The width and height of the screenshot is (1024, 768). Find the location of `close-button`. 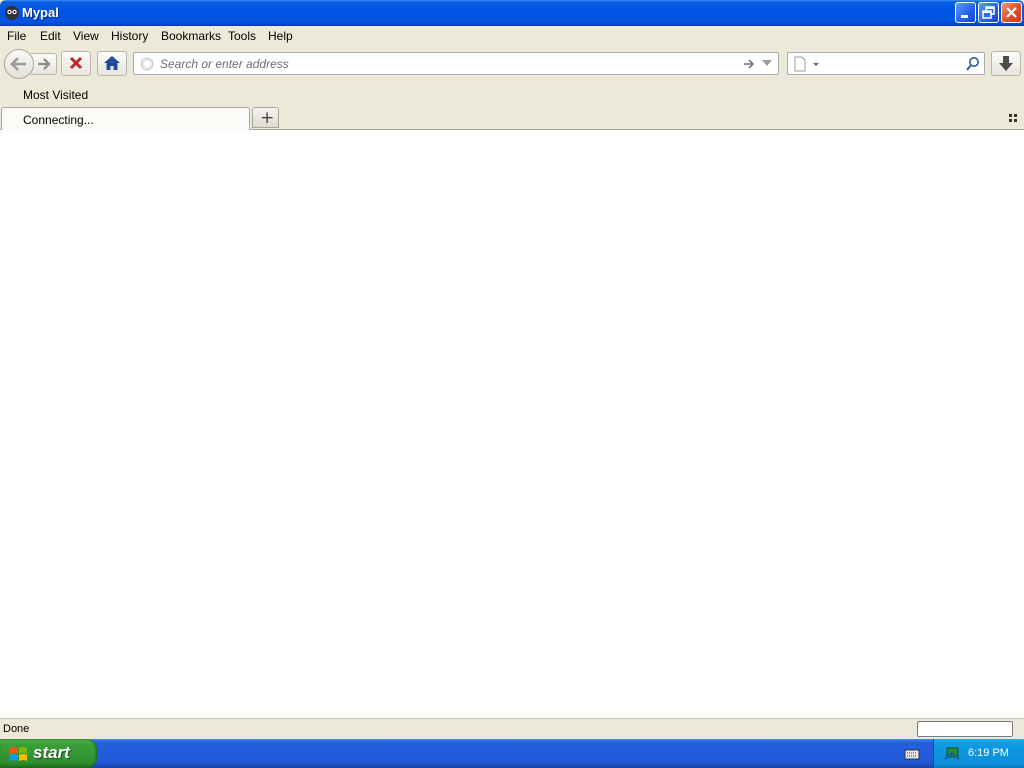

close-button is located at coordinates (1011, 12).